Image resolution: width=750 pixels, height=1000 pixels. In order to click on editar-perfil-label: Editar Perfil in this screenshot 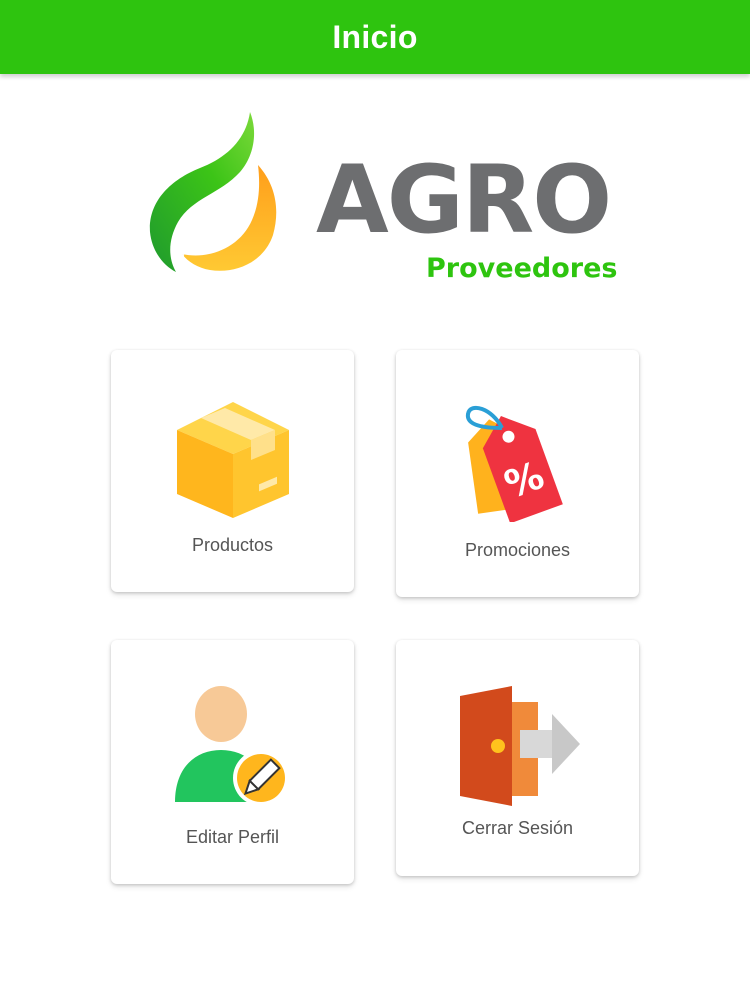, I will do `click(232, 837)`.